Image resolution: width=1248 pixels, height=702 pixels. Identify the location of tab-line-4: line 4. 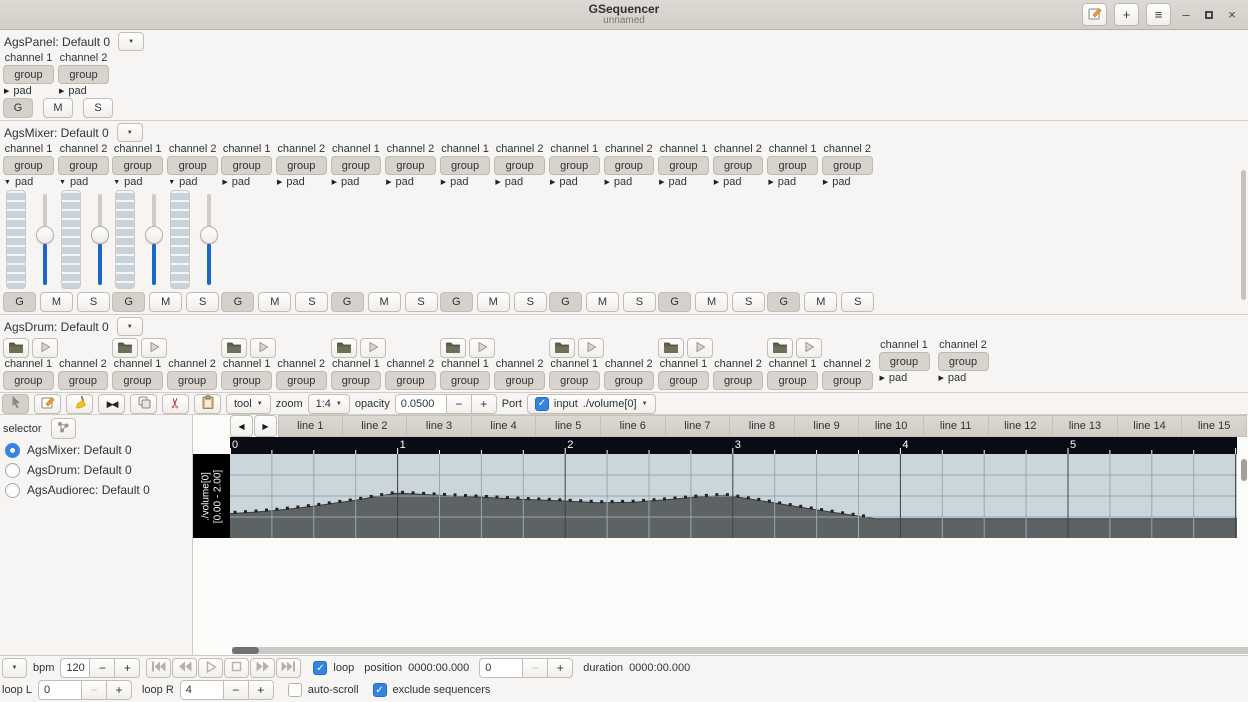
(504, 426).